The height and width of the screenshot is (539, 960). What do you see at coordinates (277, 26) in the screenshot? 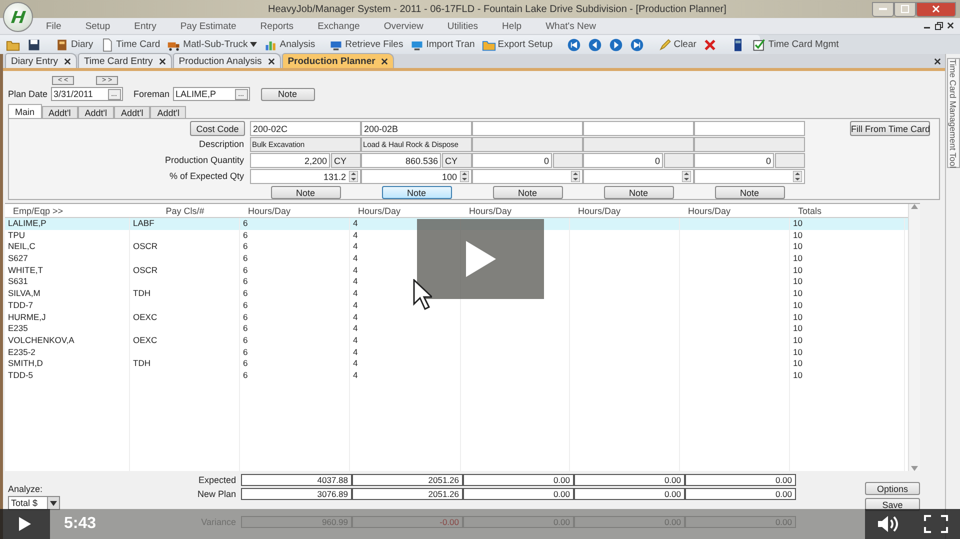
I see `menu-item: Reports` at bounding box center [277, 26].